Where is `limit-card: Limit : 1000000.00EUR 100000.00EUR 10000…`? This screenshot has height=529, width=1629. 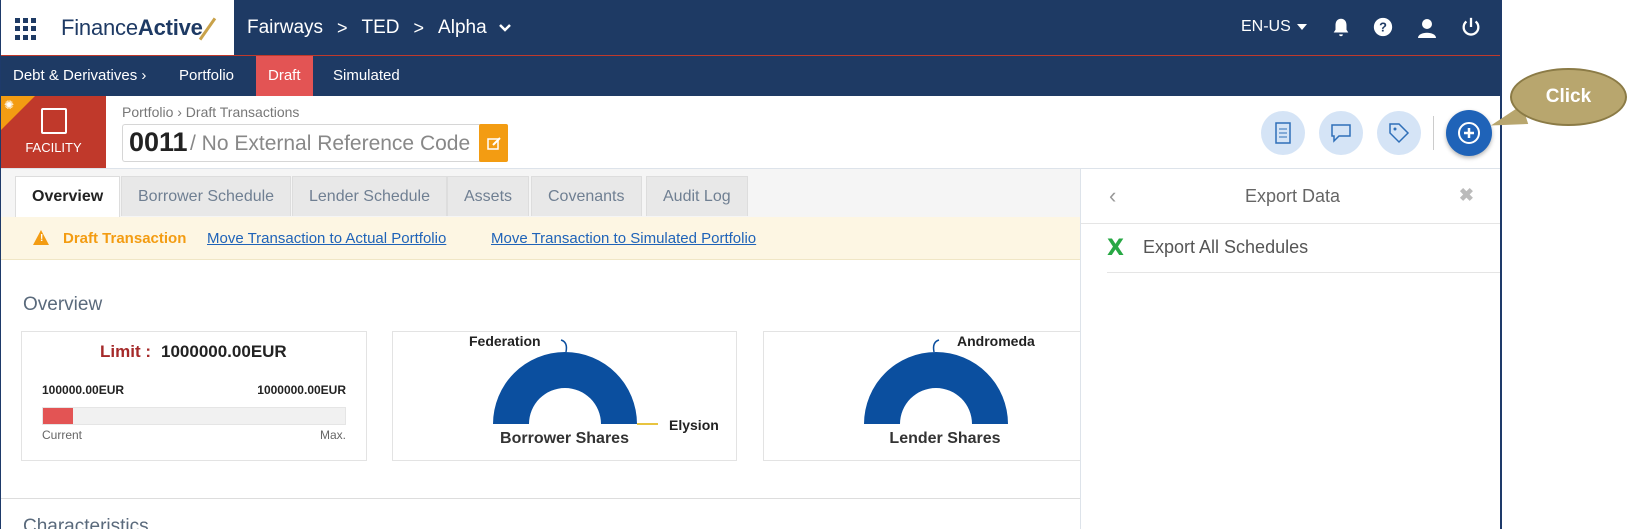 limit-card: Limit : 1000000.00EUR 100000.00EUR 10000… is located at coordinates (194, 396).